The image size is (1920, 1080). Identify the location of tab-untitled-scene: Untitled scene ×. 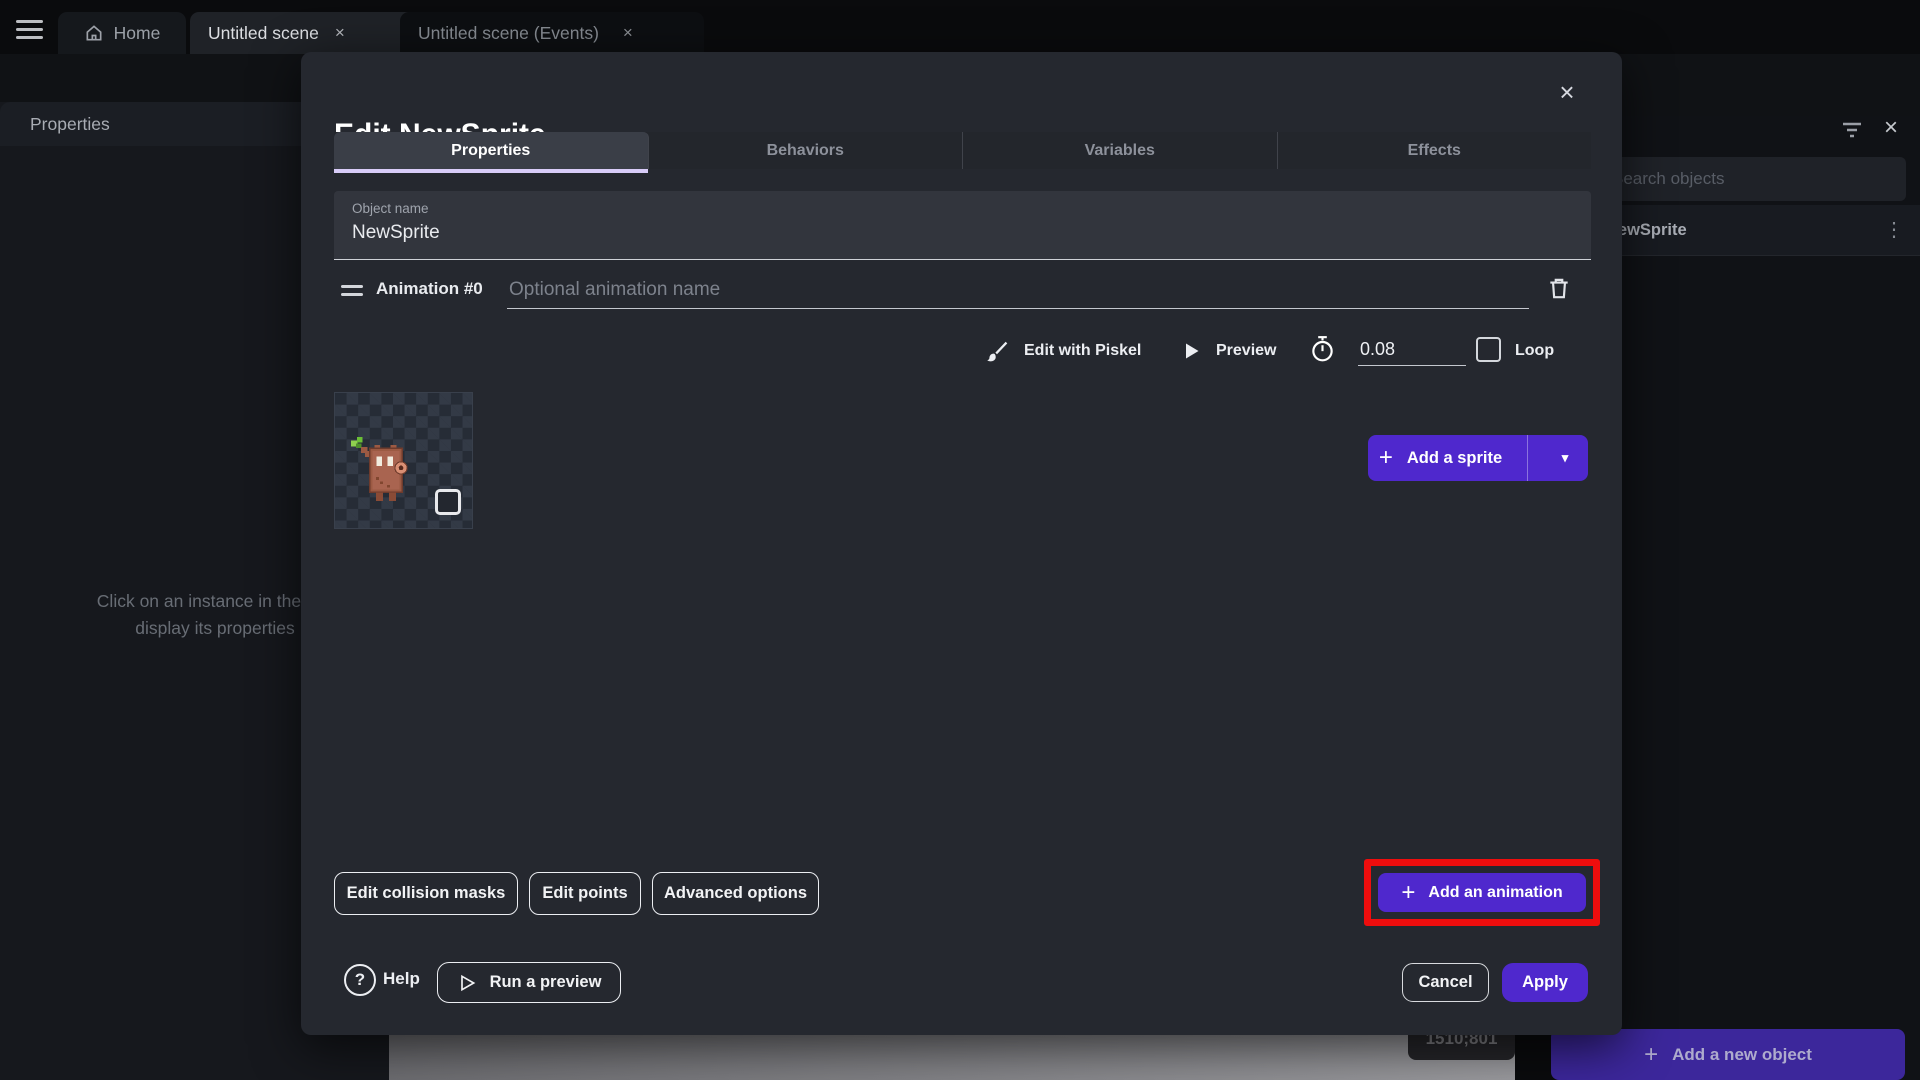
(307, 33).